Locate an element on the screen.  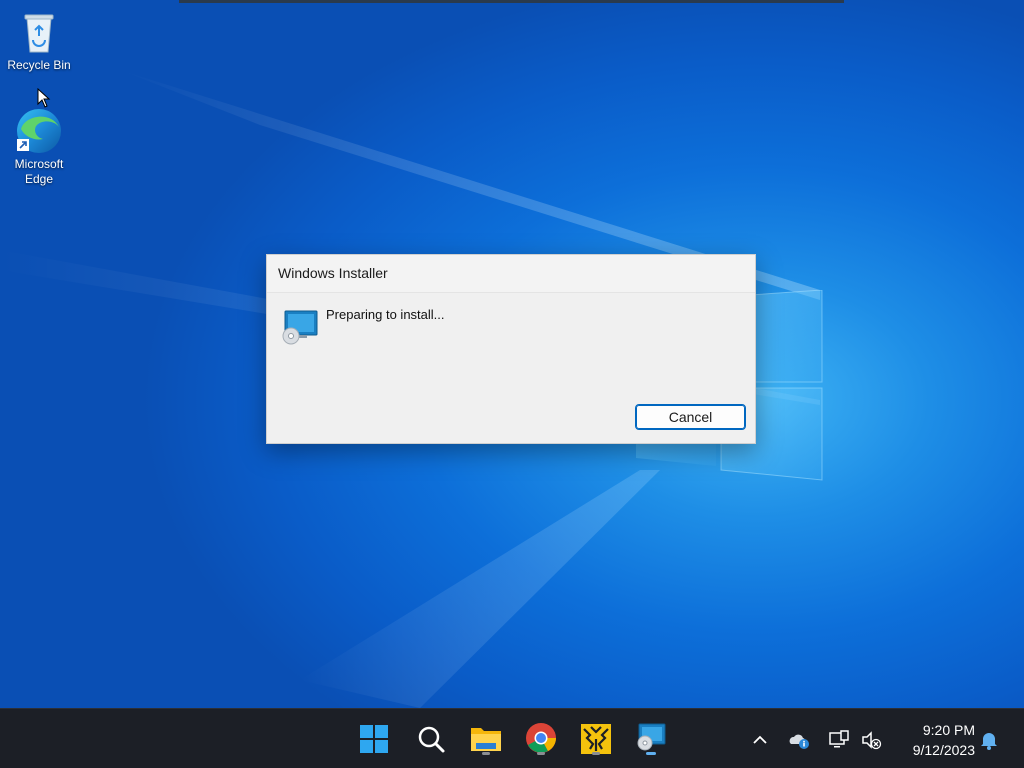
network-icon is located at coordinates (839, 739).